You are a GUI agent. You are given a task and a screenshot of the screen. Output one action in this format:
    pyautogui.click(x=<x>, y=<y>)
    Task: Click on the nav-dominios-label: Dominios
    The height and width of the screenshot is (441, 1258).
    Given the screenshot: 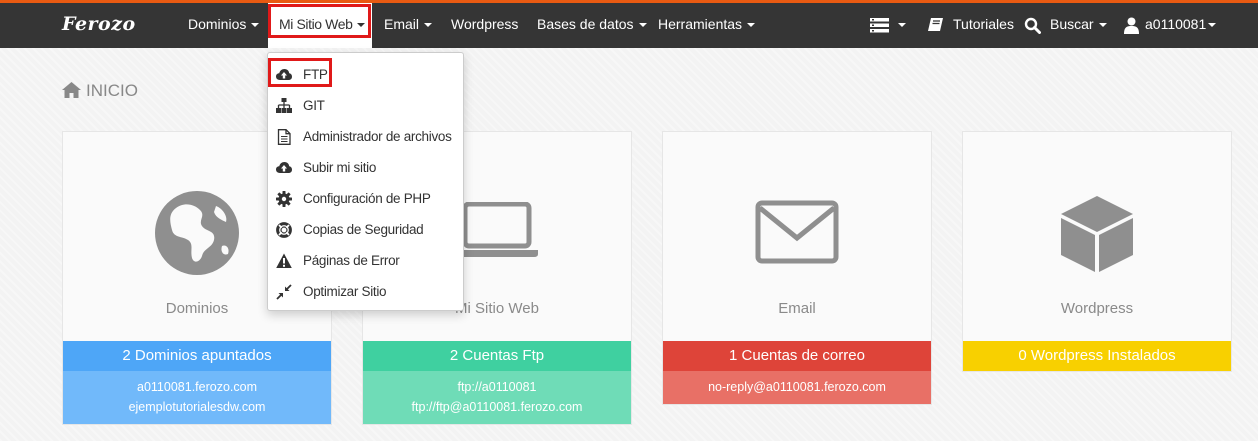 What is the action you would take?
    pyautogui.click(x=217, y=24)
    